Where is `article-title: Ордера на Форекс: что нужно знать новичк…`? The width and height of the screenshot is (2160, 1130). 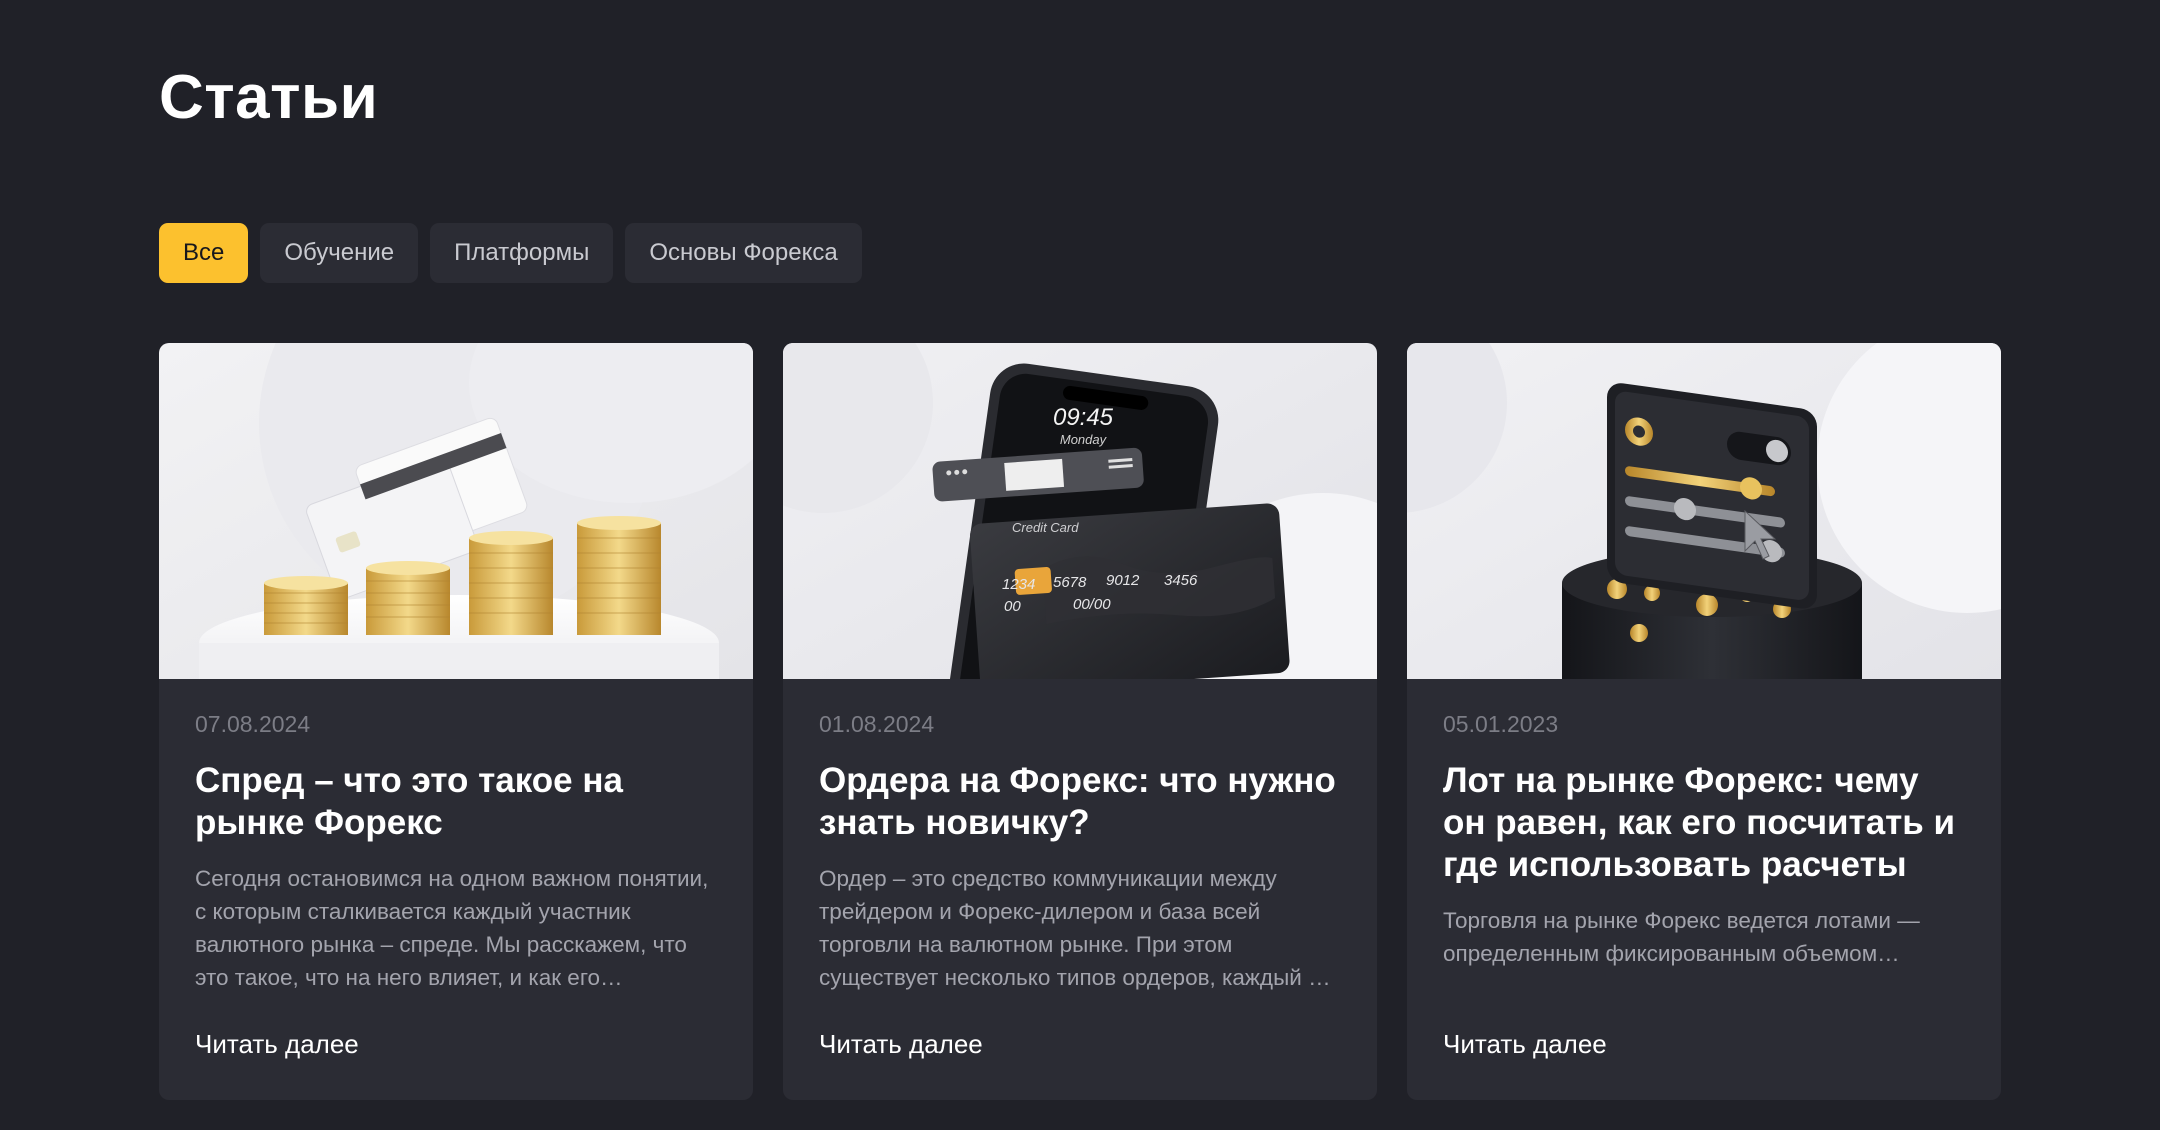
article-title: Ордера на Форекс: что нужно знать новичк… is located at coordinates (1081, 802).